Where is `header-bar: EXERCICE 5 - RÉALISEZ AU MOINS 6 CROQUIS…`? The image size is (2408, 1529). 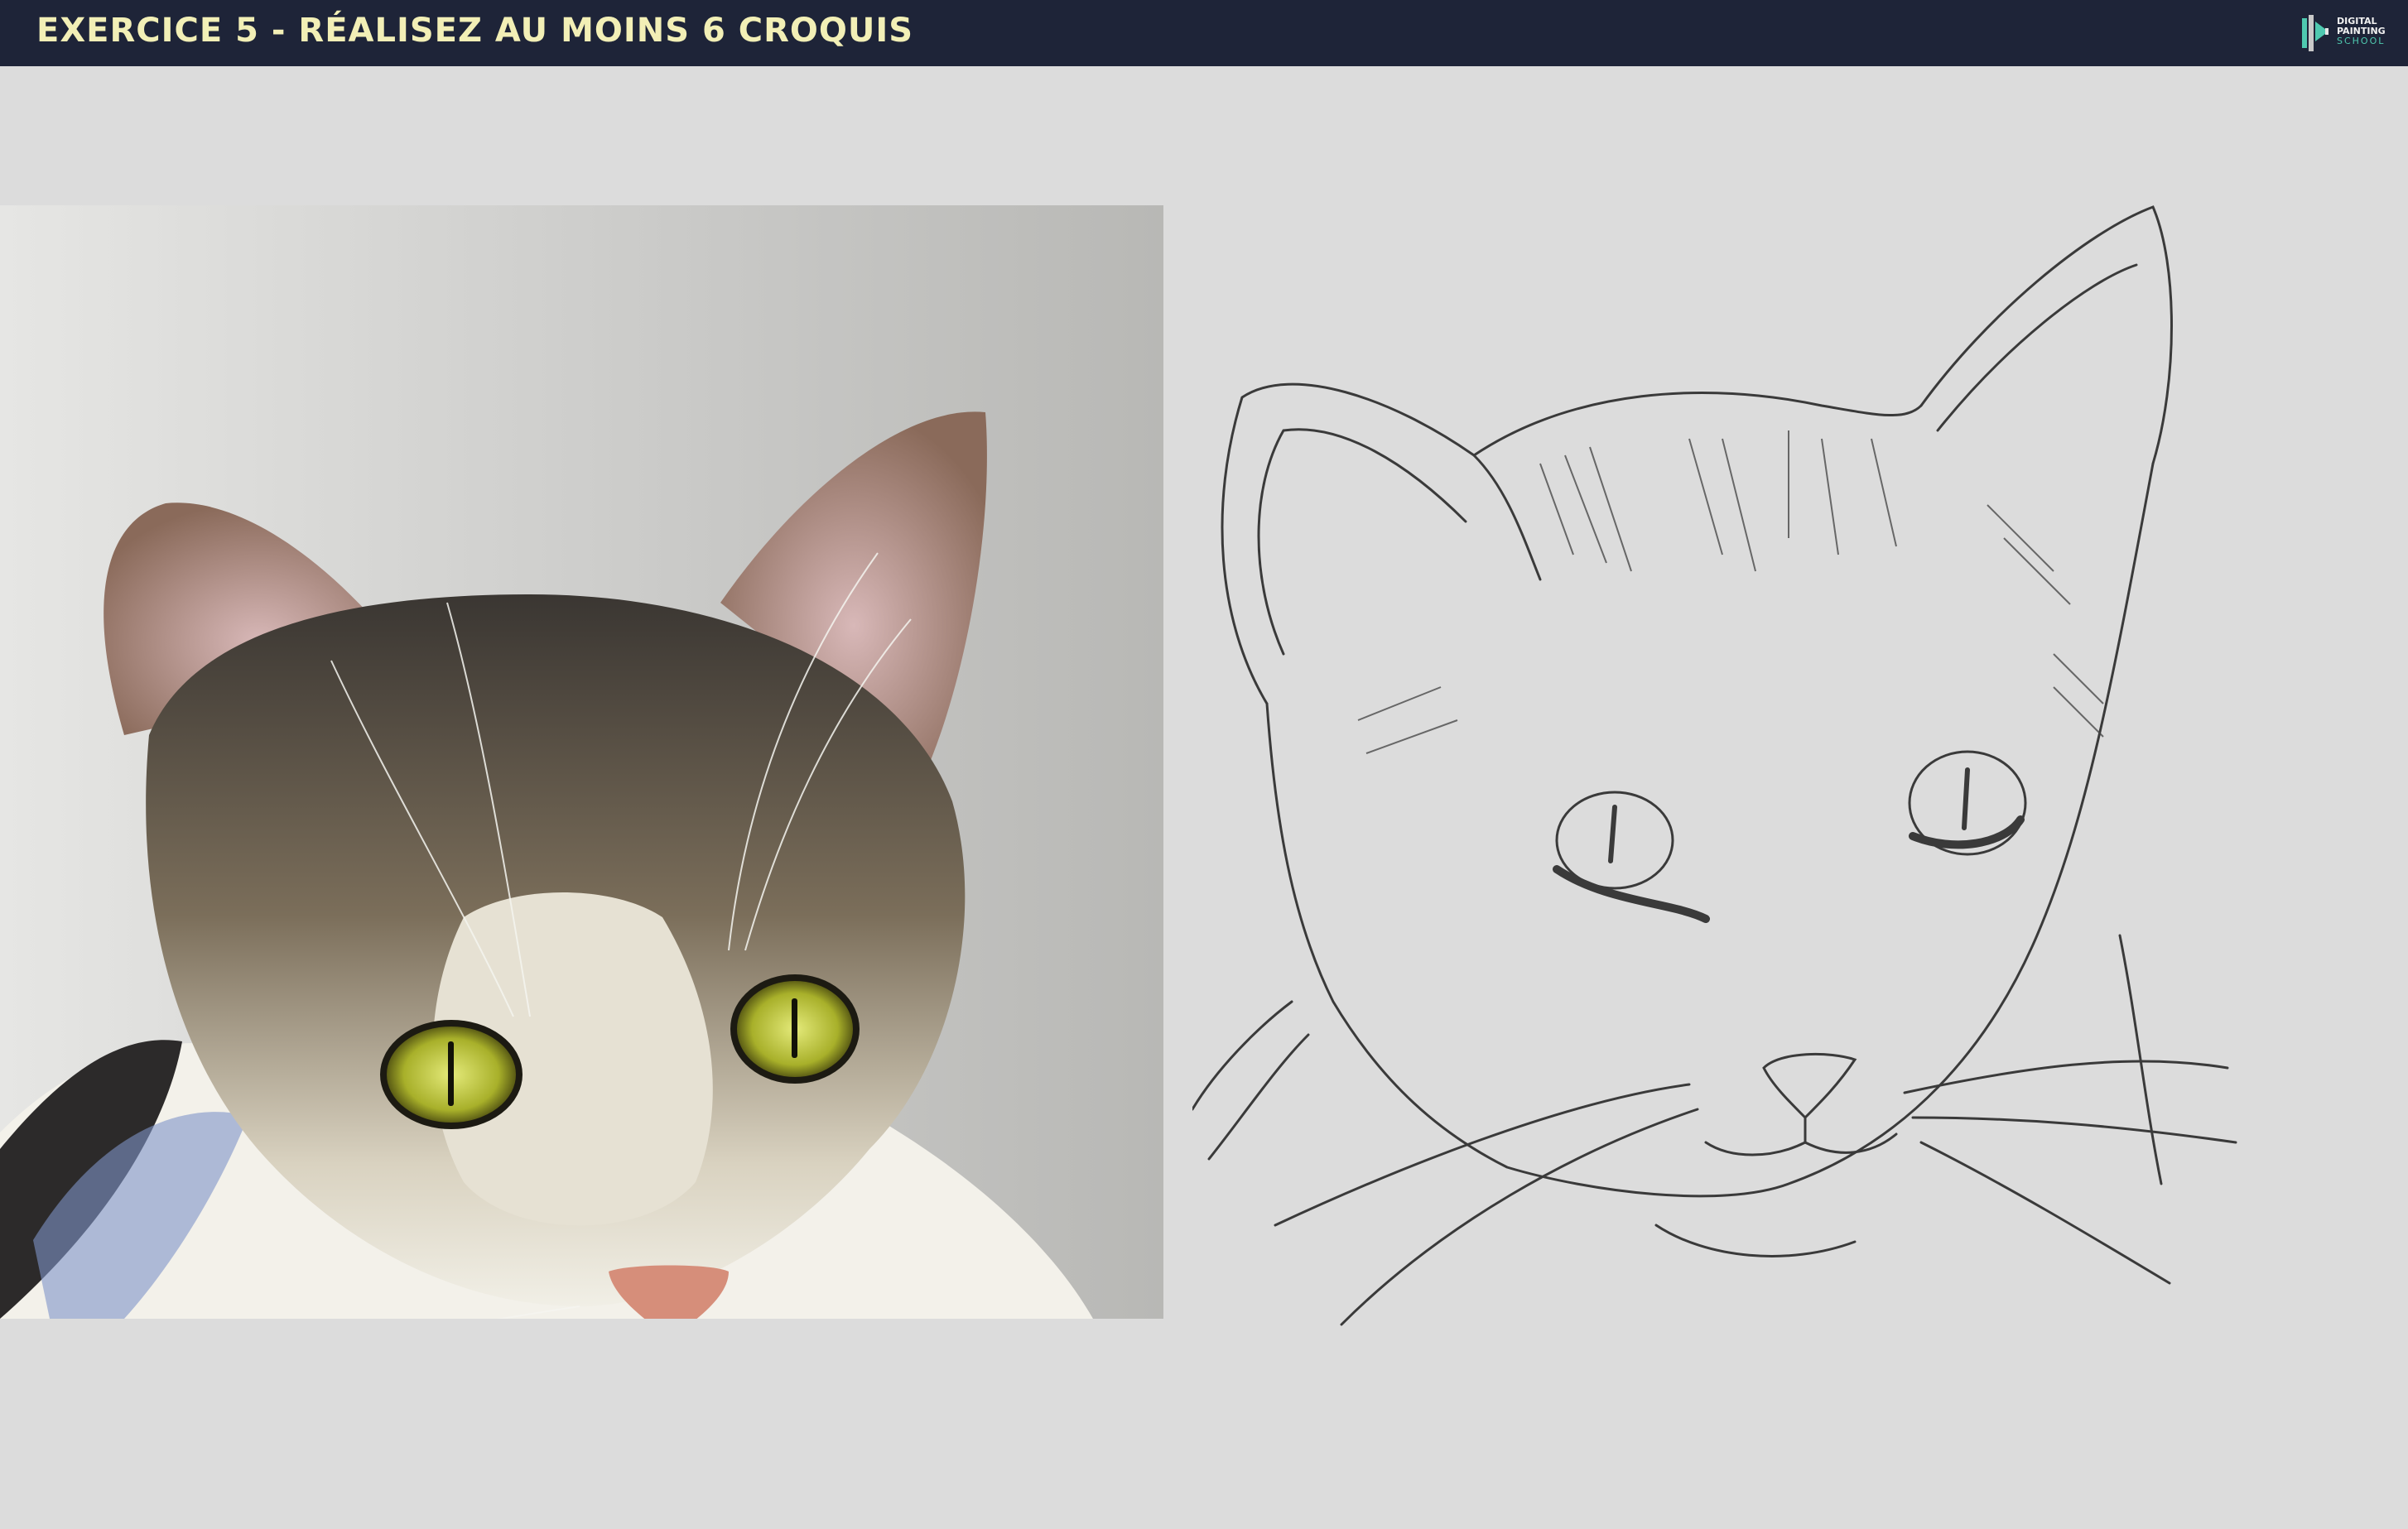
header-bar: EXERCICE 5 - RÉALISEZ AU MOINS 6 CROQUIS… is located at coordinates (1204, 33).